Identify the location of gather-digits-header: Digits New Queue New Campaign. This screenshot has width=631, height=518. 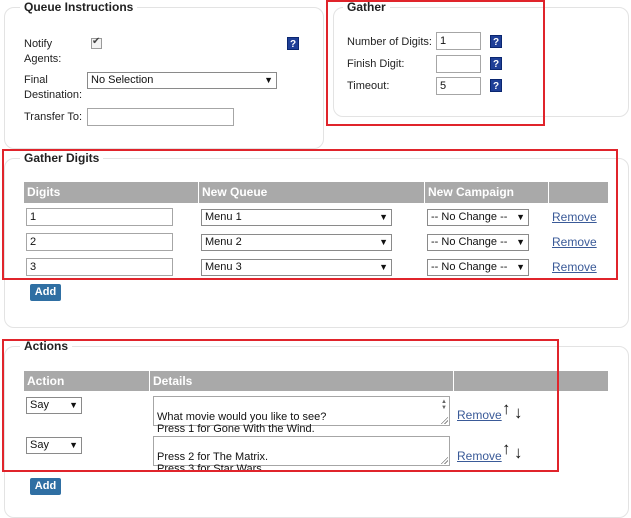
(316, 192).